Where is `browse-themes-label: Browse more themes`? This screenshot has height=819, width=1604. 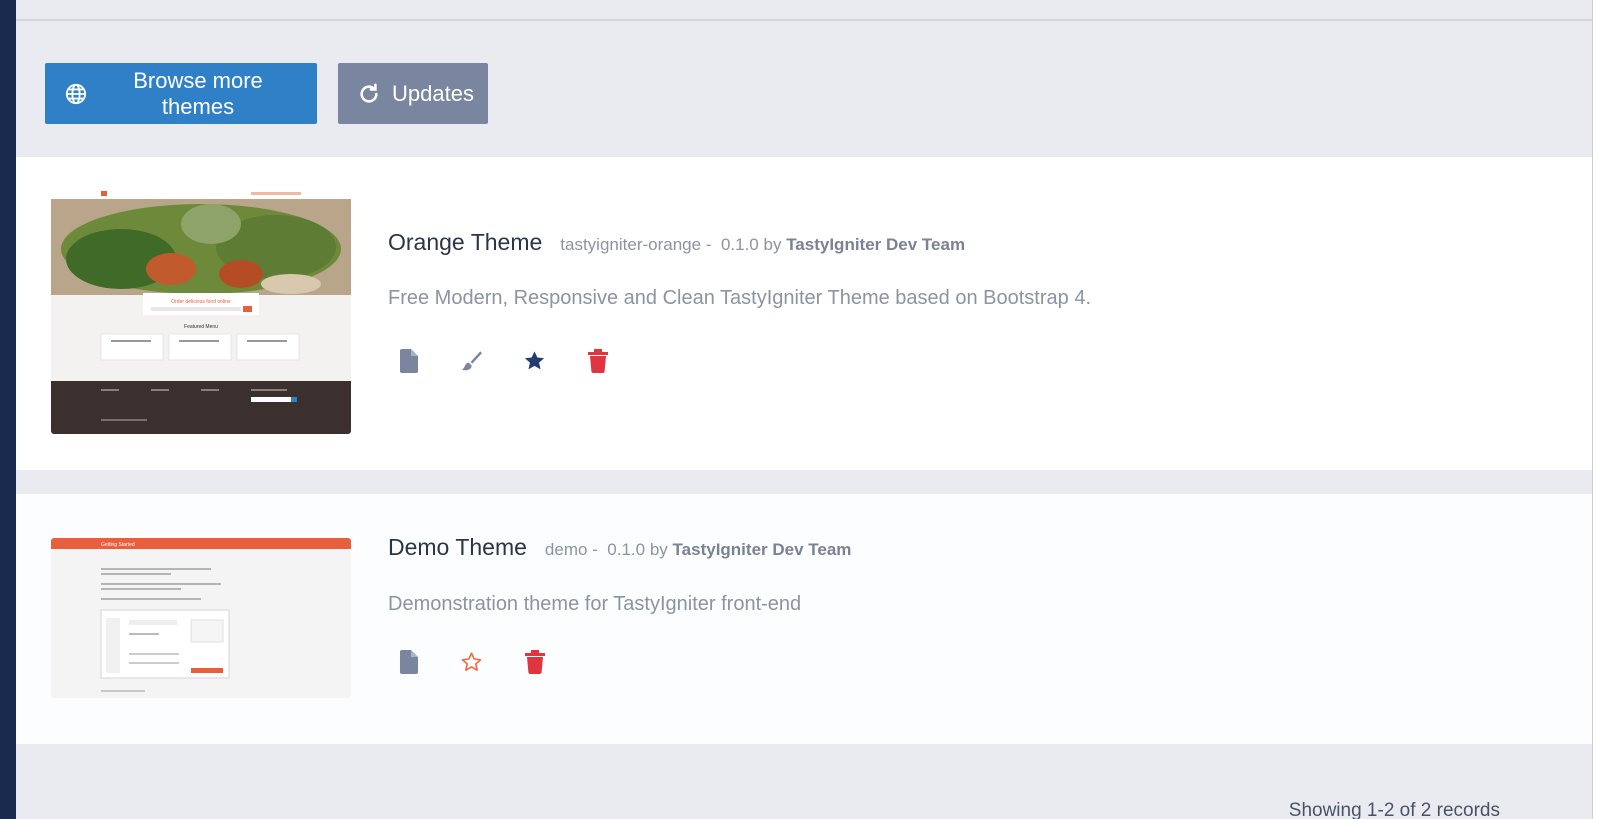
browse-themes-label: Browse more themes is located at coordinates (198, 93).